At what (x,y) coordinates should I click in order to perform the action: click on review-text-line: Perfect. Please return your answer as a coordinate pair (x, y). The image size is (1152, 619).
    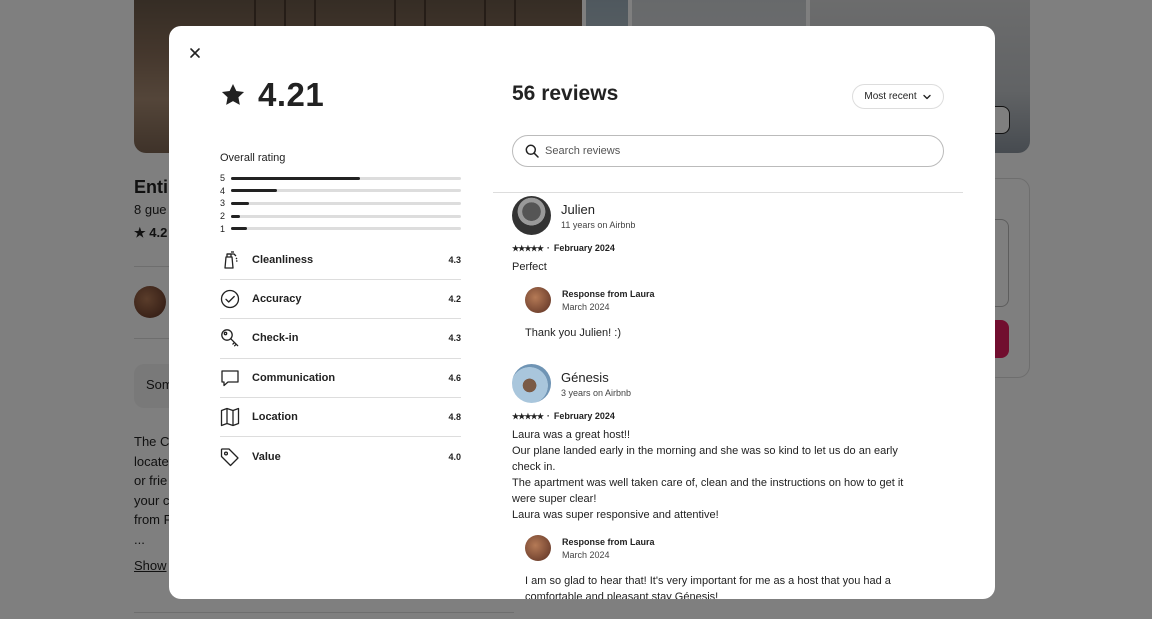
    Looking at the image, I should click on (529, 267).